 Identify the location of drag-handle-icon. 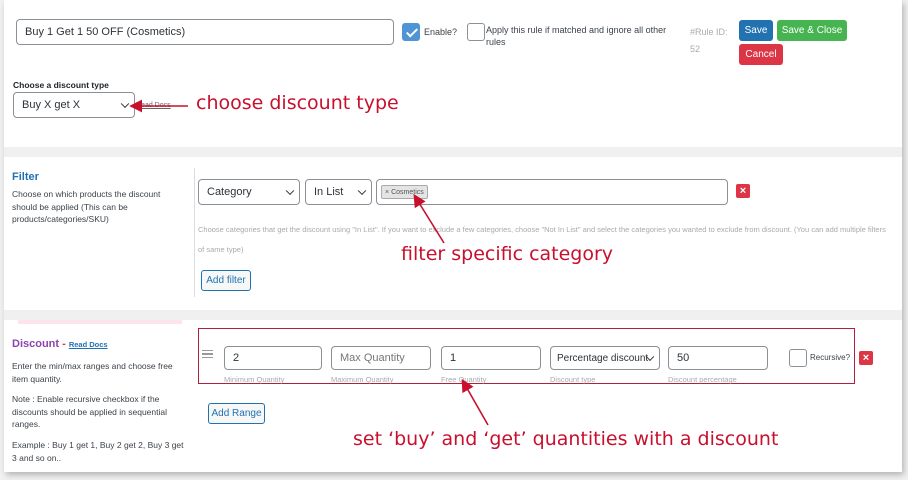
(207, 354).